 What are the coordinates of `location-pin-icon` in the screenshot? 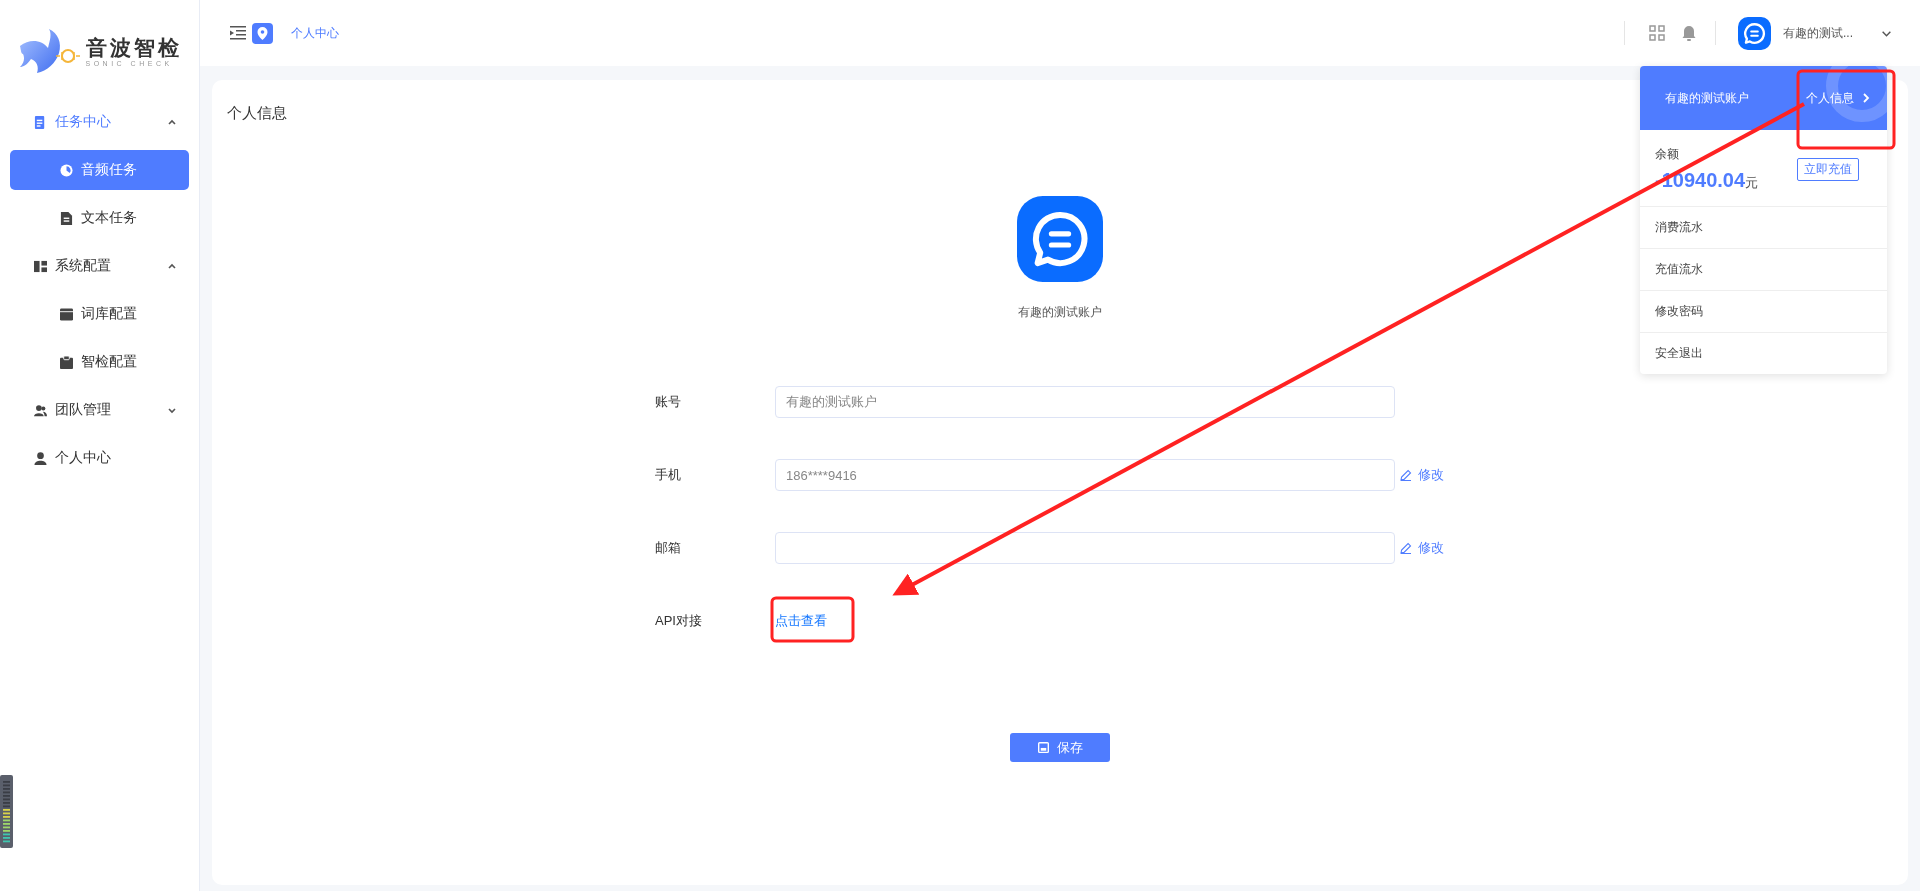 It's located at (262, 33).